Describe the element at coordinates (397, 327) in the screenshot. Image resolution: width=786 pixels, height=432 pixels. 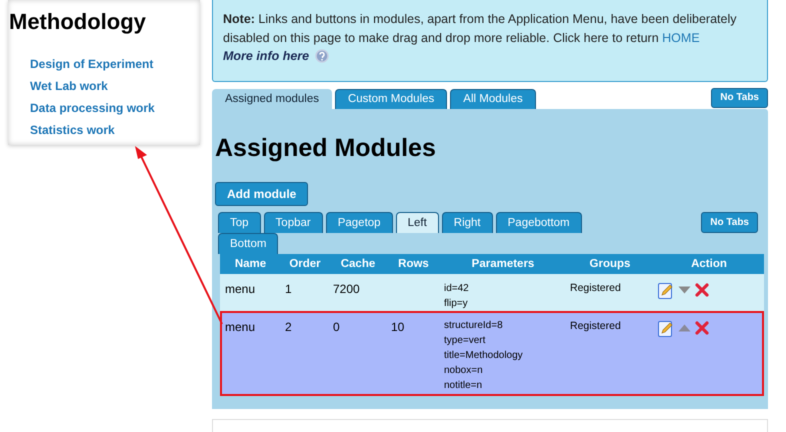
I see `table-cell: 10` at that location.